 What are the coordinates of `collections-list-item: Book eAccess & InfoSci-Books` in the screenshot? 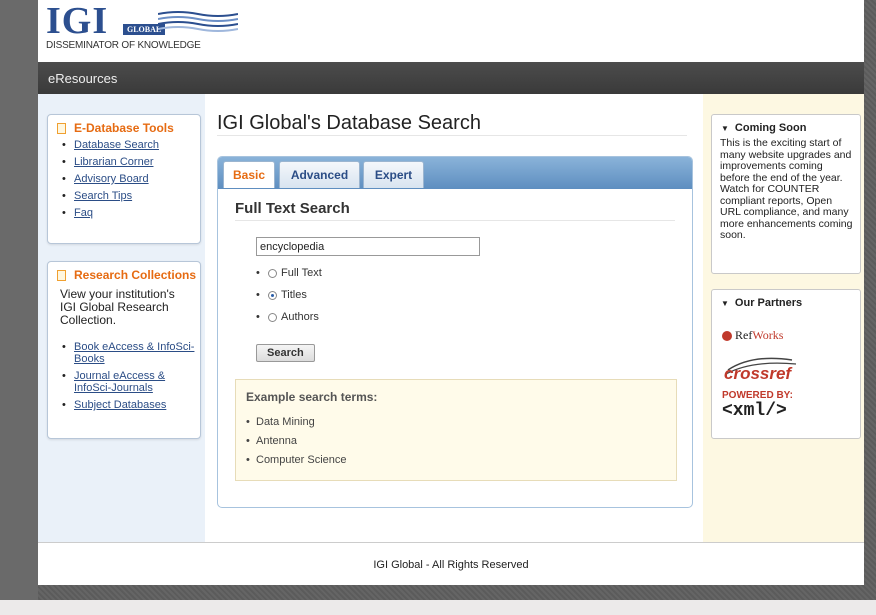 It's located at (131, 353).